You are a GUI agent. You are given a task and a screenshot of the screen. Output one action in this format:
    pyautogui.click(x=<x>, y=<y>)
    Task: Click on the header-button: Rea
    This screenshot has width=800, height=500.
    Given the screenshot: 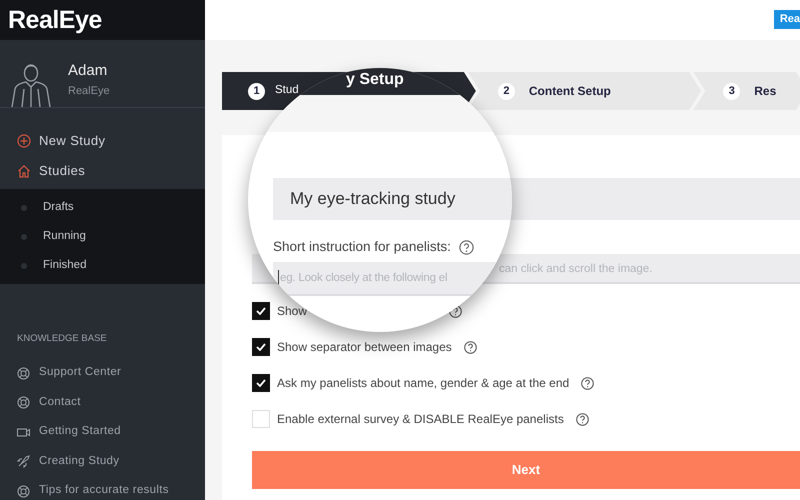 What is the action you would take?
    pyautogui.click(x=787, y=19)
    